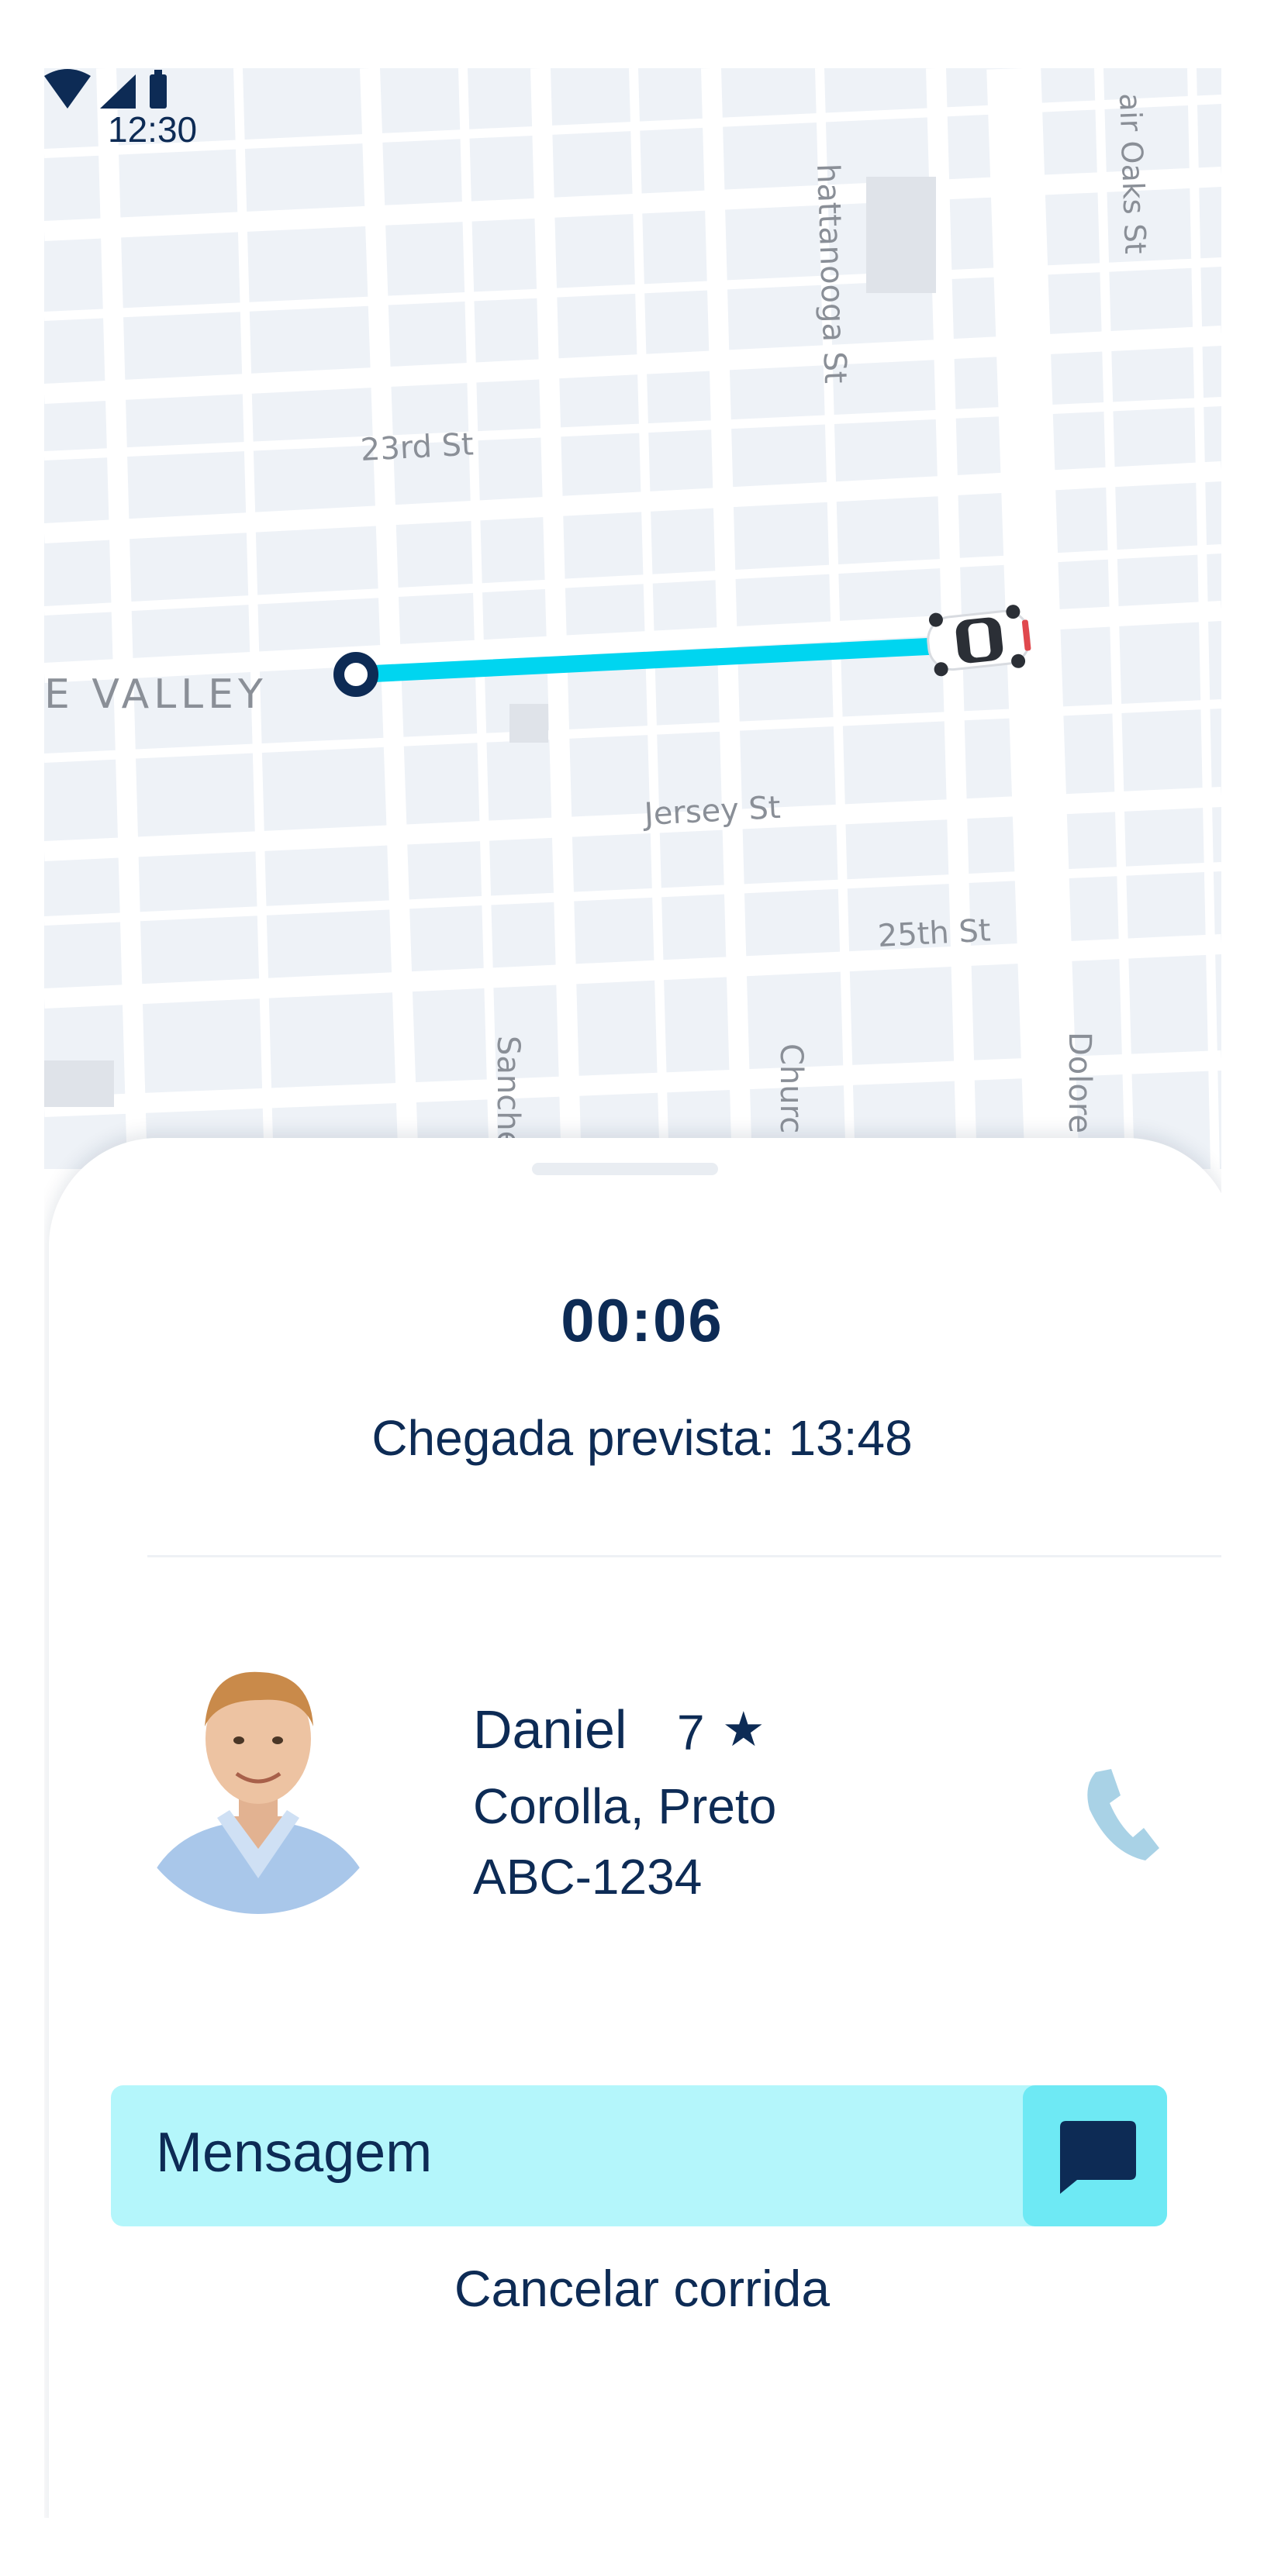 This screenshot has width=1264, height=2576. I want to click on pickup-pin-icon, so click(355, 674).